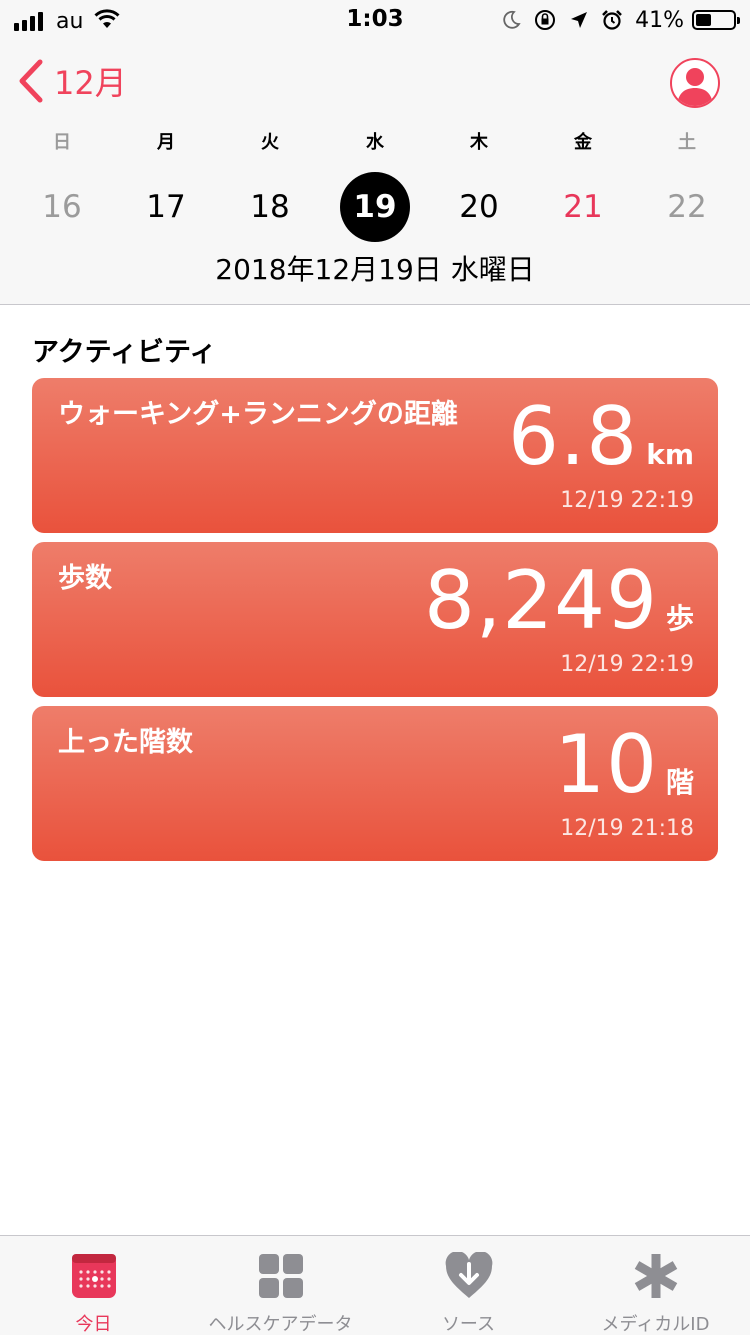 This screenshot has width=750, height=1336. What do you see at coordinates (679, 618) in the screenshot?
I see `card-unit: 歩` at bounding box center [679, 618].